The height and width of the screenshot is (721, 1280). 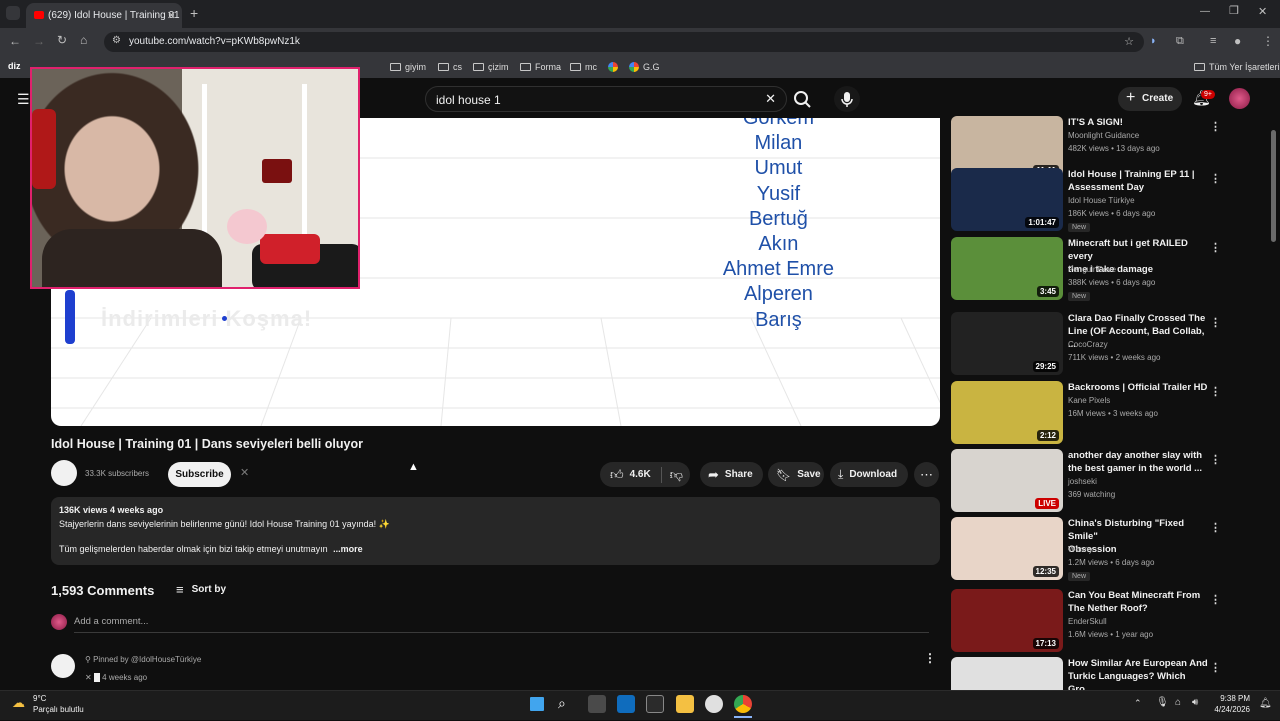 I want to click on site-info-icon: ⚙, so click(x=116, y=40).